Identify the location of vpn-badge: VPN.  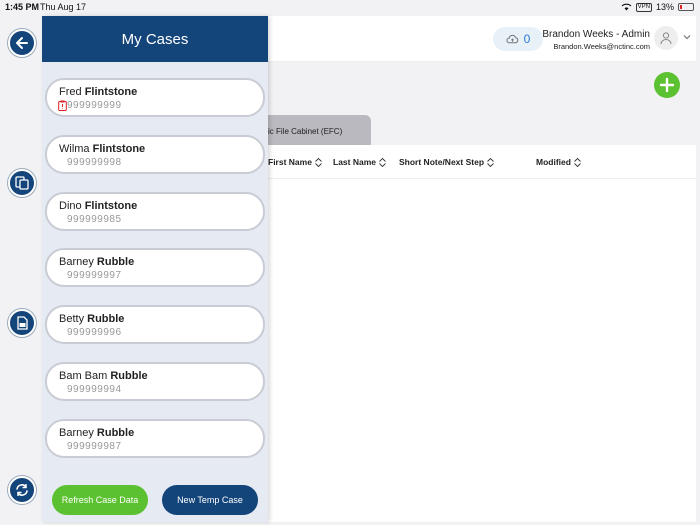
(643, 7).